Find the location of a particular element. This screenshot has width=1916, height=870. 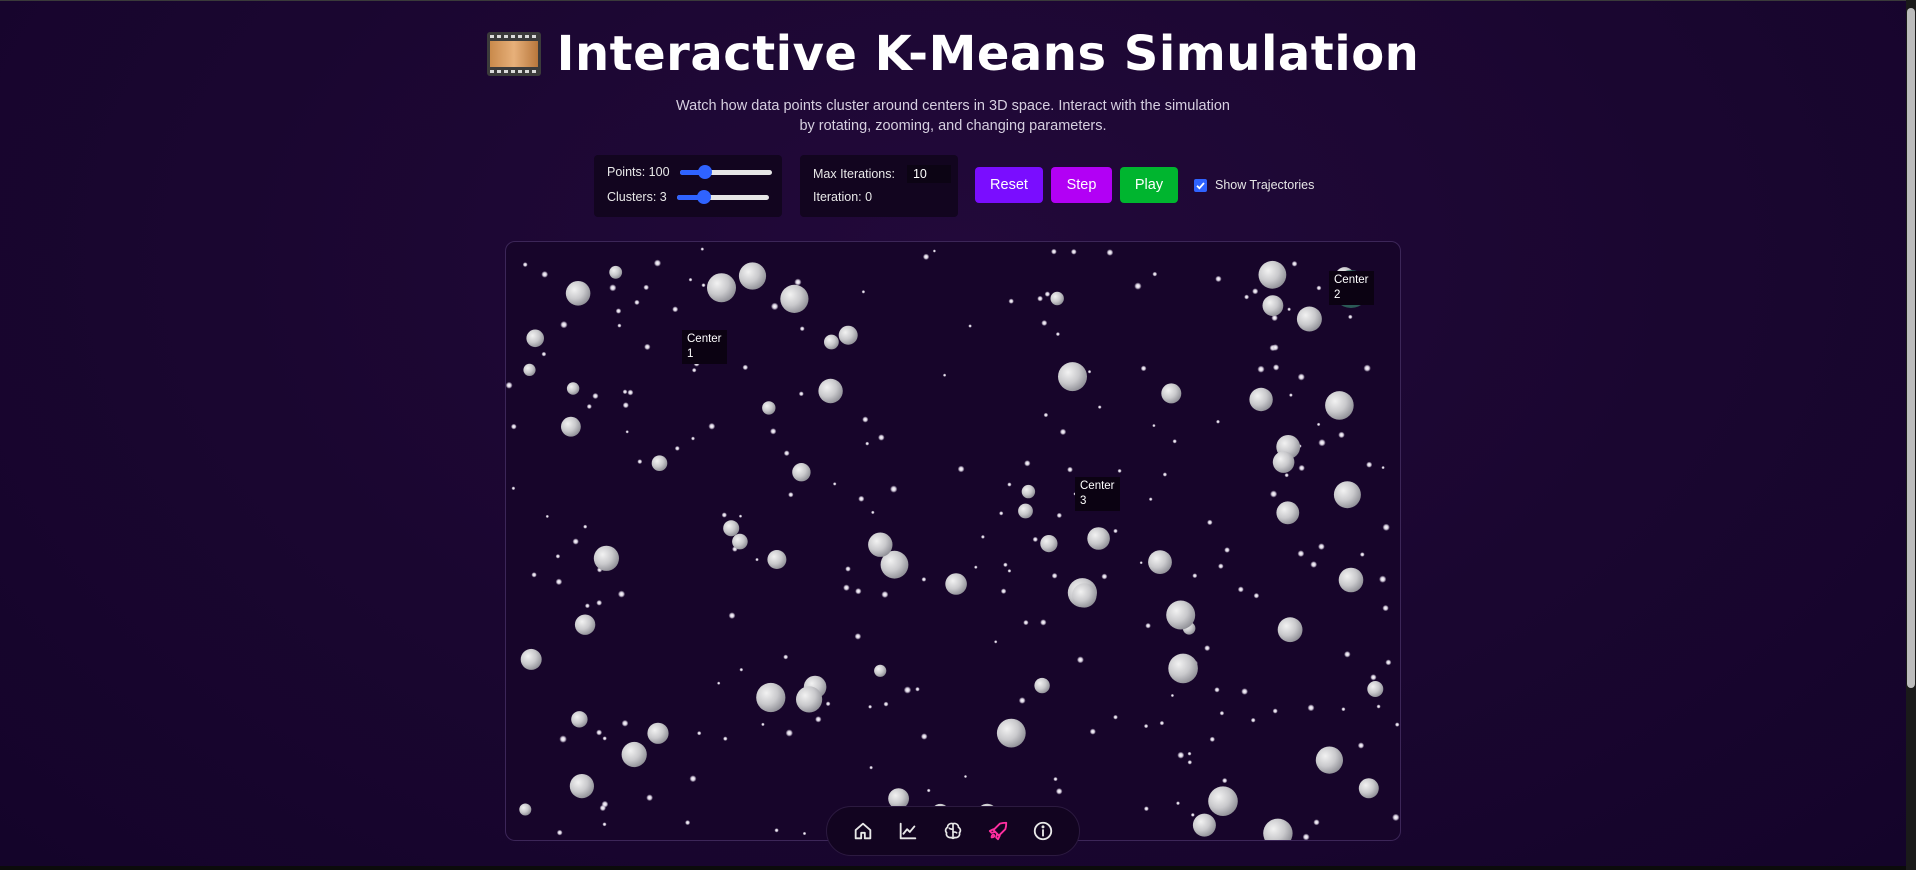

step-button: Step is located at coordinates (1081, 185).